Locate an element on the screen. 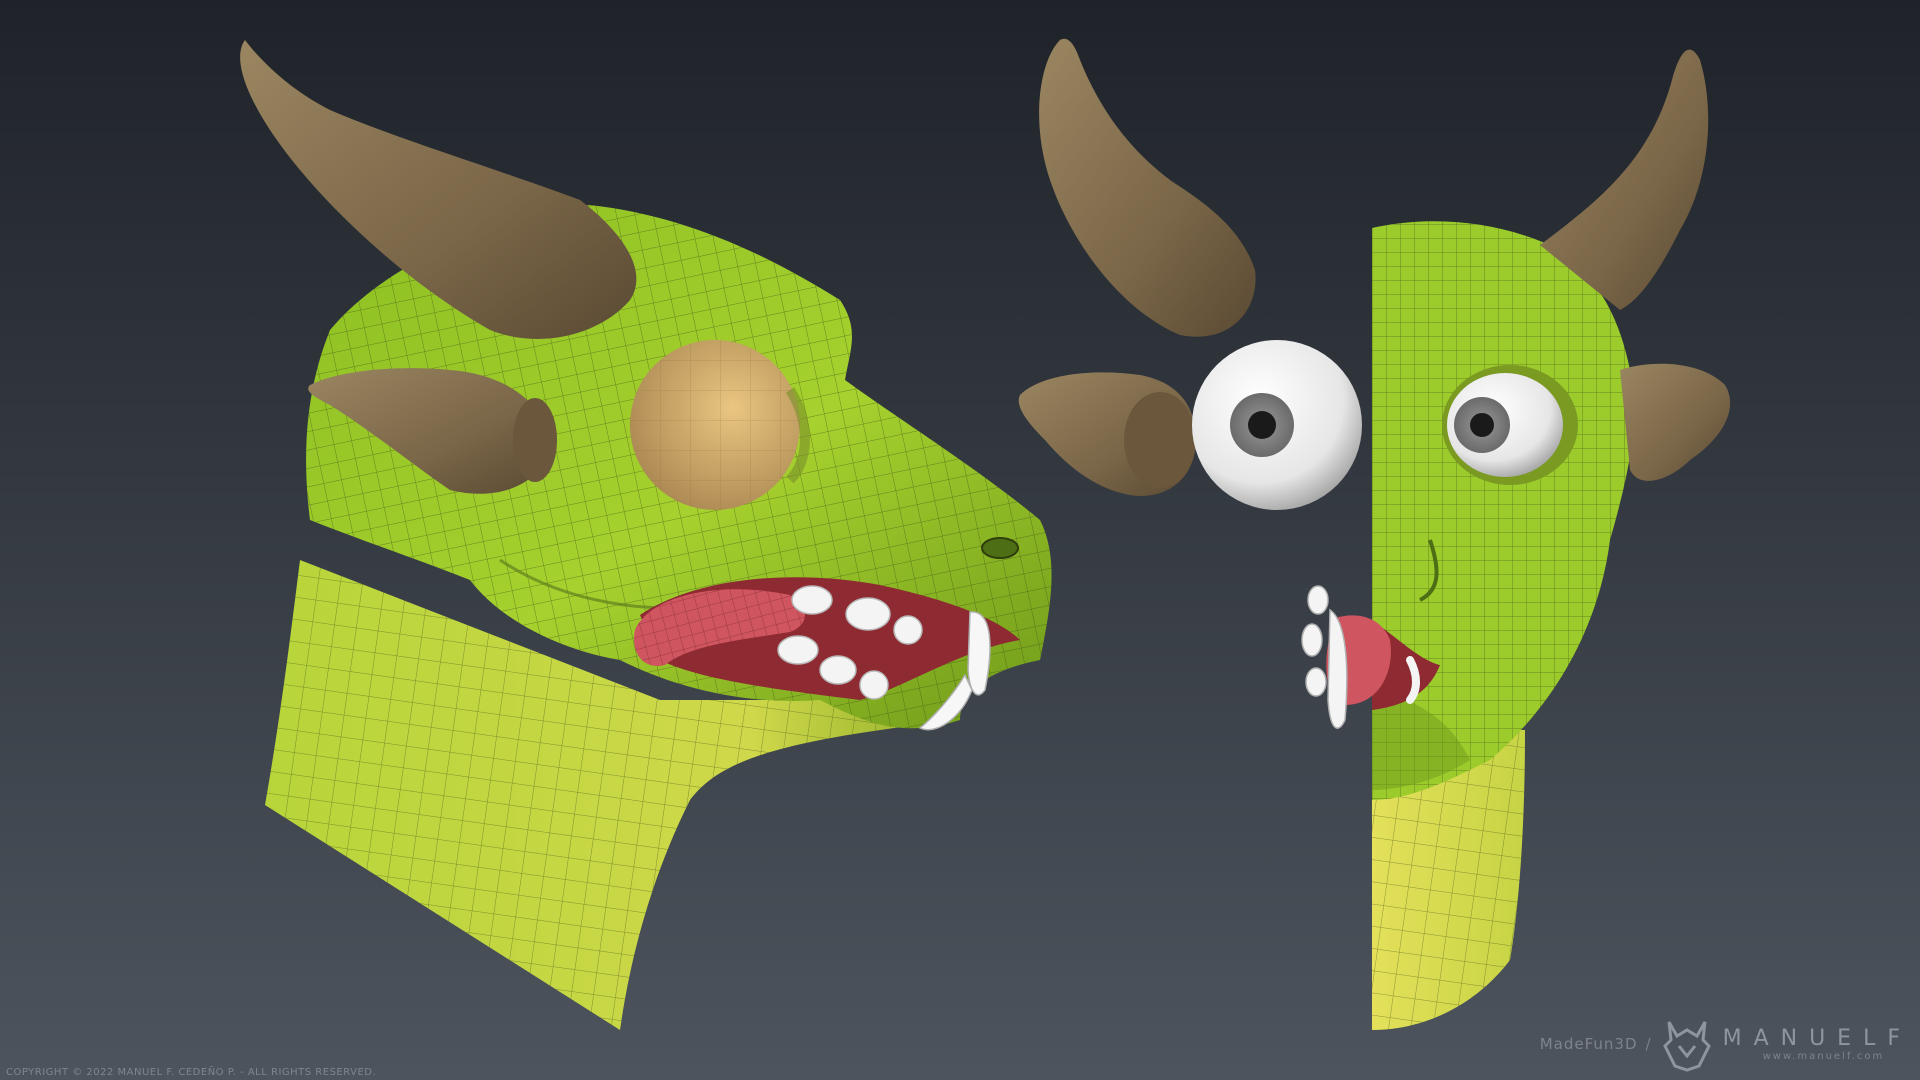  left-upper-fang is located at coordinates (979, 653).